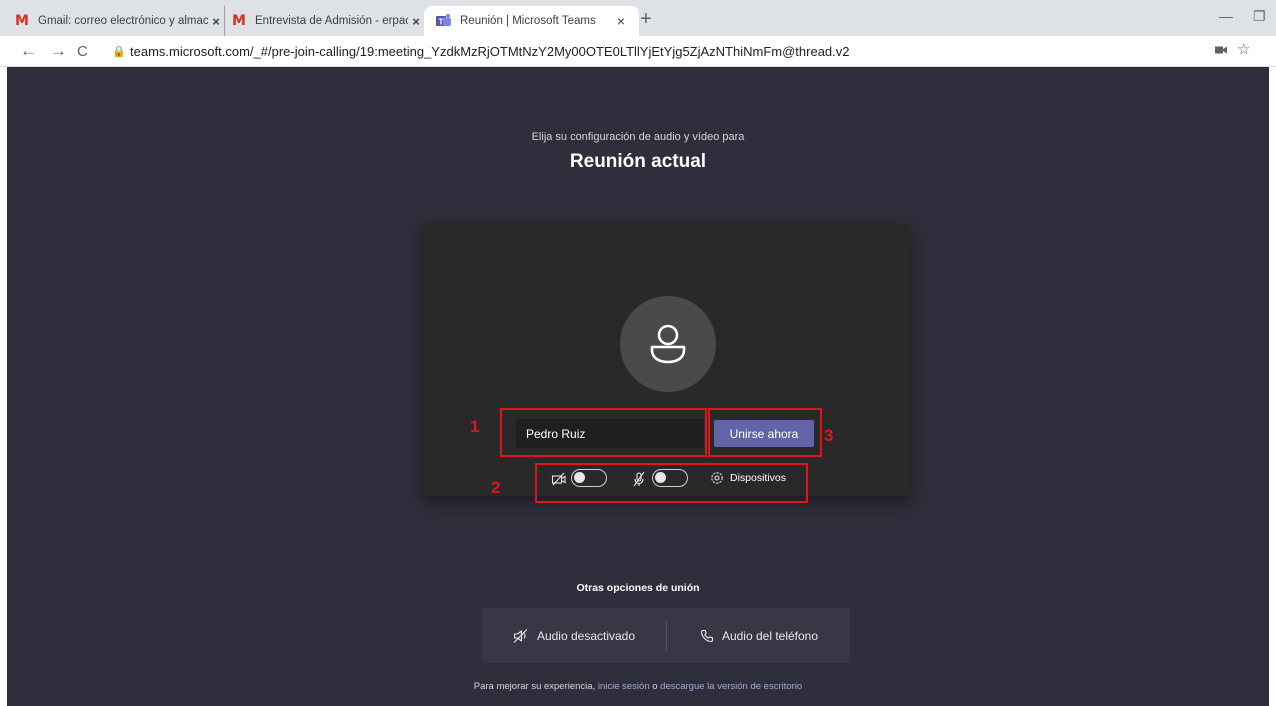 Image resolution: width=1276 pixels, height=706 pixels. Describe the element at coordinates (475, 426) in the screenshot. I see `annotation-number-1: 1` at that location.